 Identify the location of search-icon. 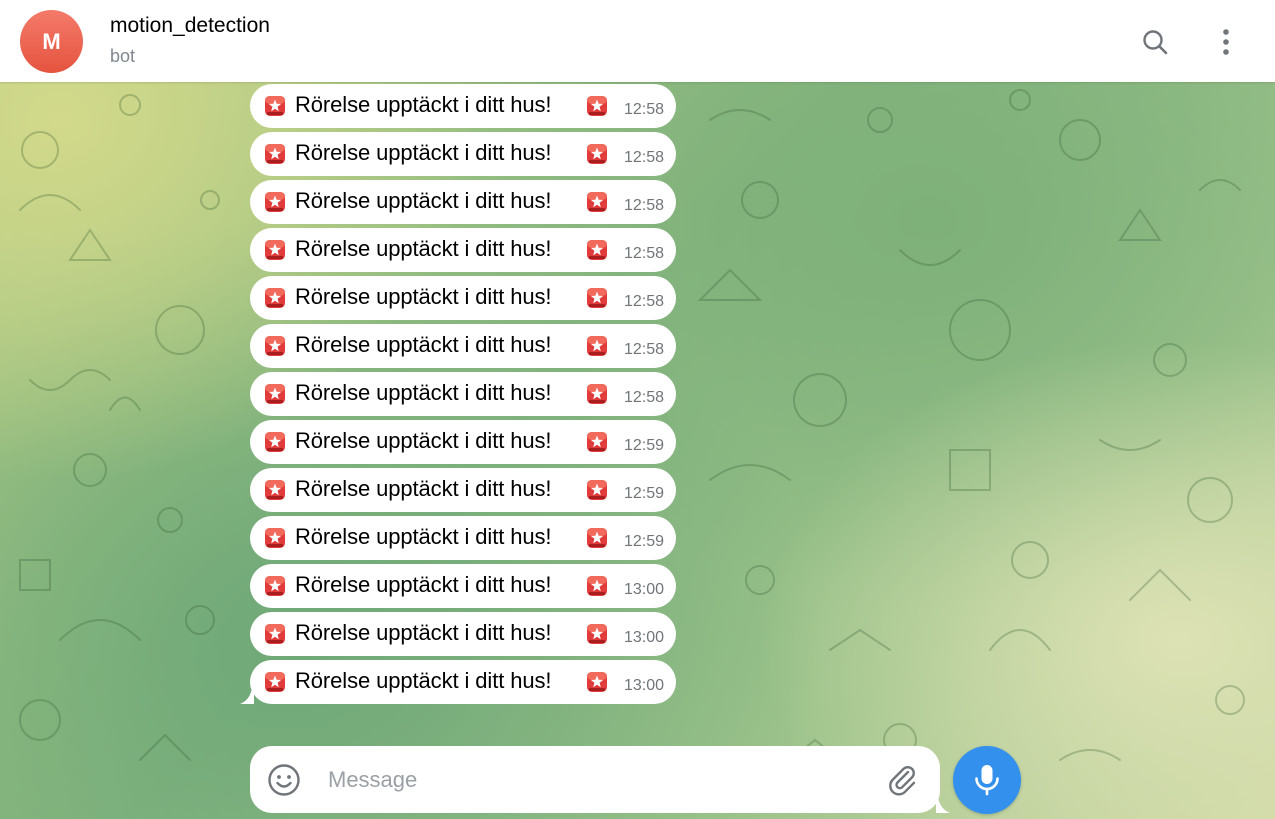
(1155, 42).